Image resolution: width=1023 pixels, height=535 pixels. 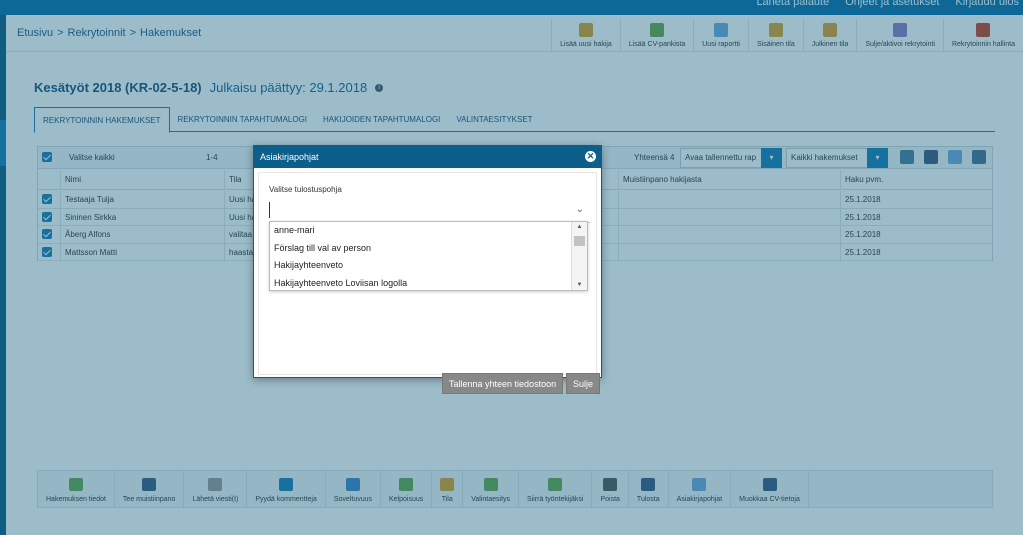 What do you see at coordinates (579, 241) in the screenshot?
I see `scroll-thumb` at bounding box center [579, 241].